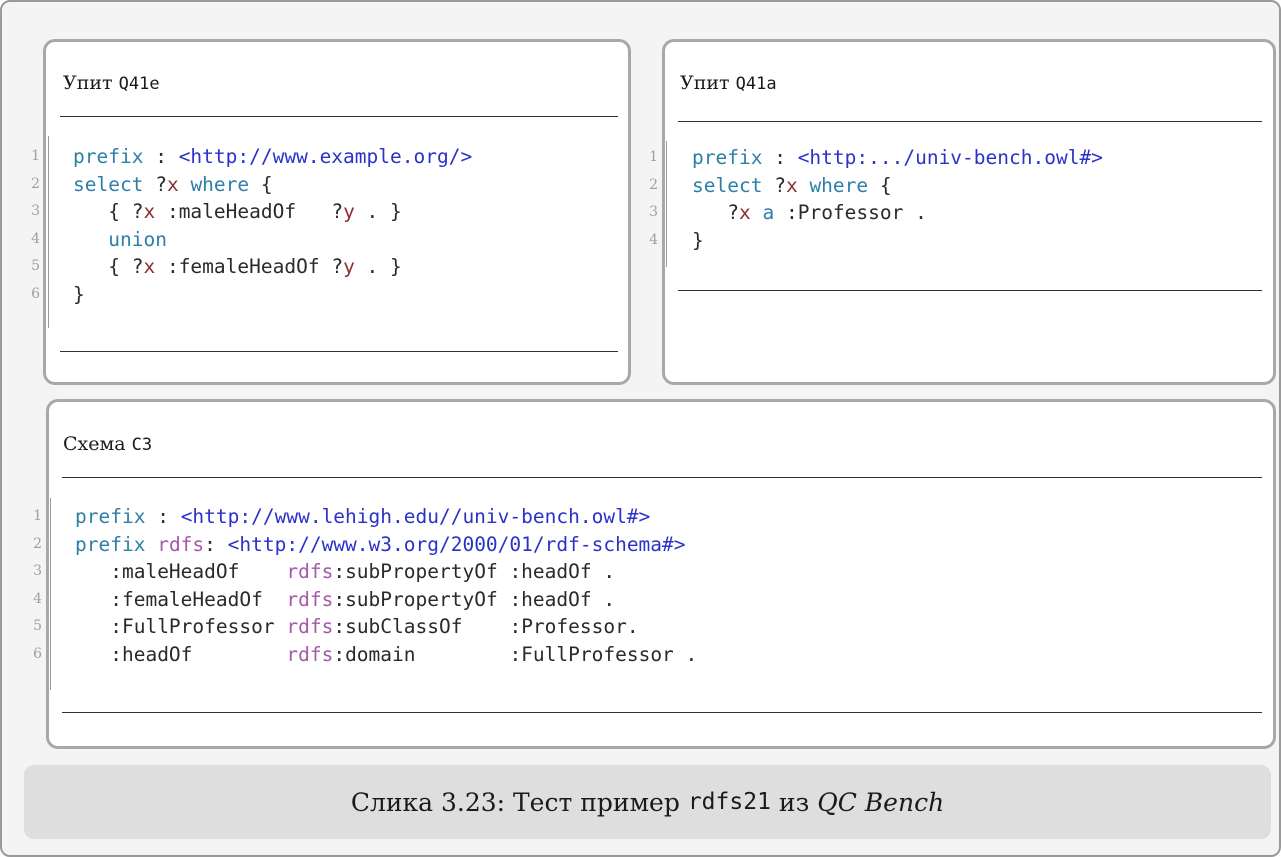 This screenshot has height=857, width=1281. I want to click on schema-c3-title: Схема C3, so click(108, 444).